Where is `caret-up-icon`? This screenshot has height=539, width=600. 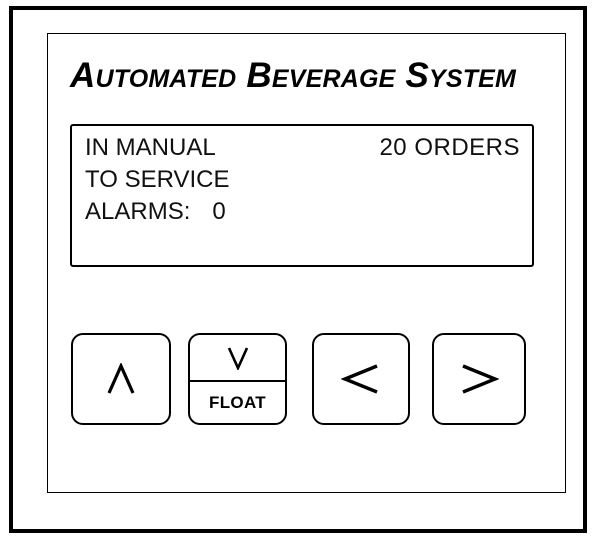 caret-up-icon is located at coordinates (121, 378).